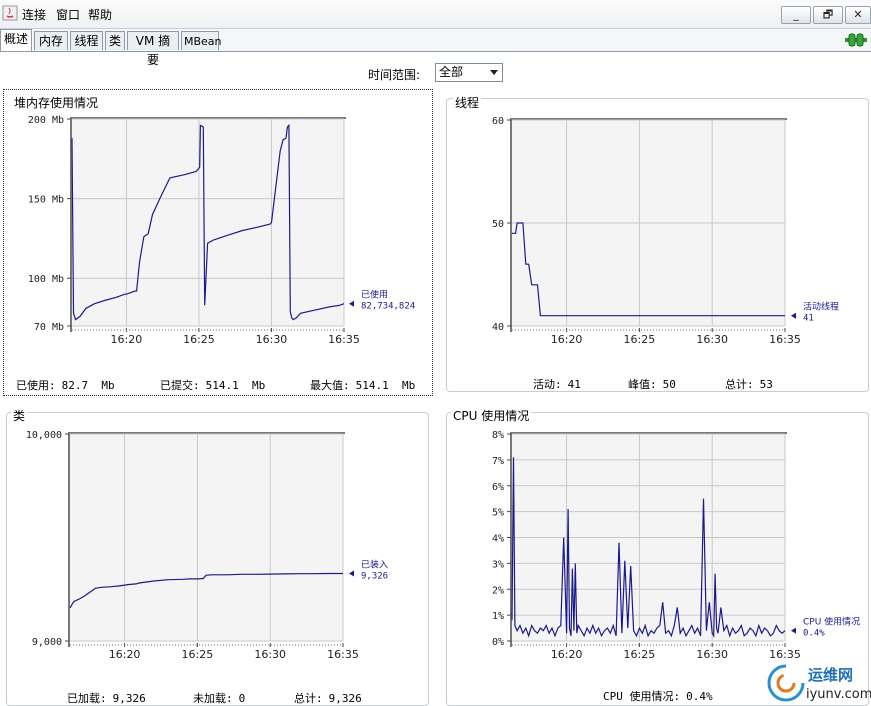  I want to click on y-tick-label: 200 Mb, so click(46, 120).